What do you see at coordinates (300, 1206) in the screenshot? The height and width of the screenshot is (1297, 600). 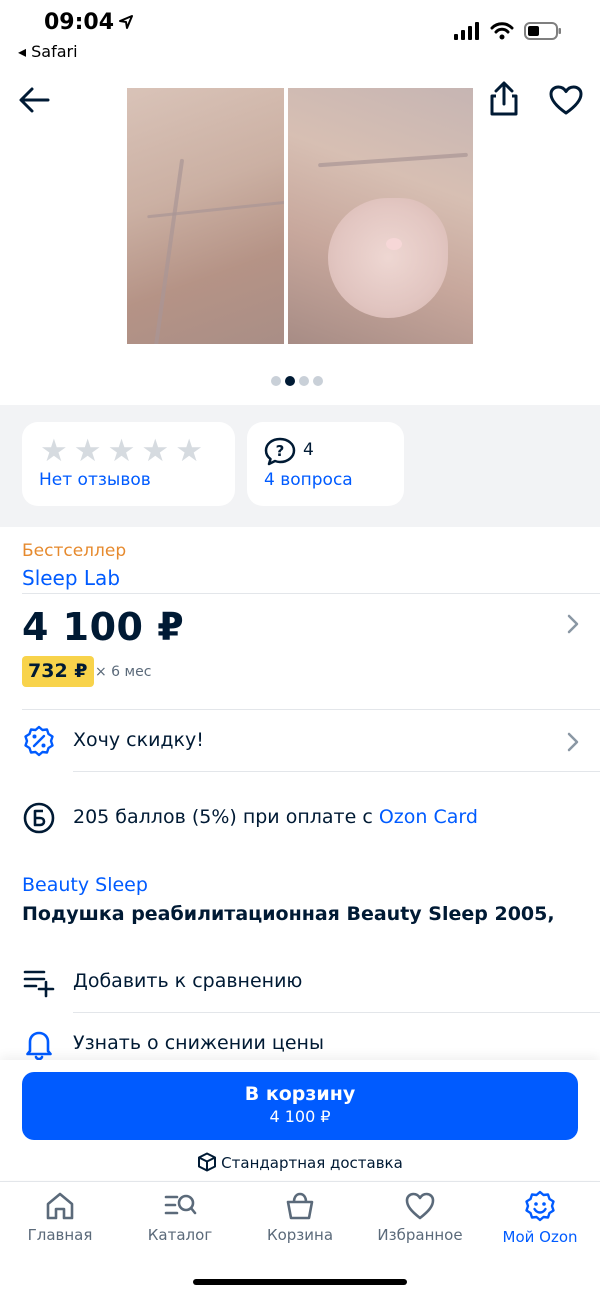 I see `cart-icon` at bounding box center [300, 1206].